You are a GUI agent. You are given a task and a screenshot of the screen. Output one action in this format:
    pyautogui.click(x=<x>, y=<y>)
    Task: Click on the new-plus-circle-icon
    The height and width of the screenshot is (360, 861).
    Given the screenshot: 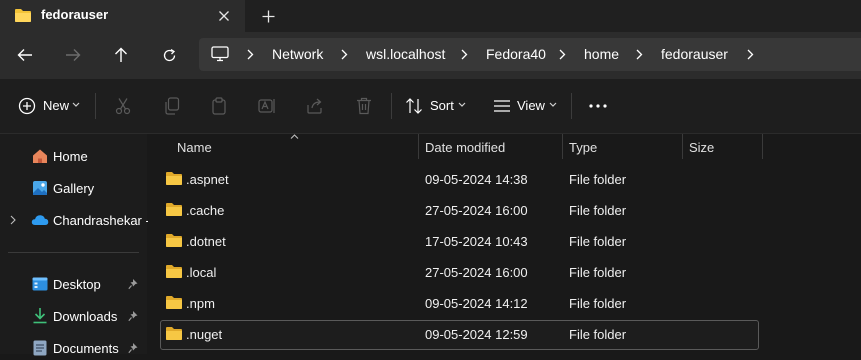 What is the action you would take?
    pyautogui.click(x=27, y=106)
    